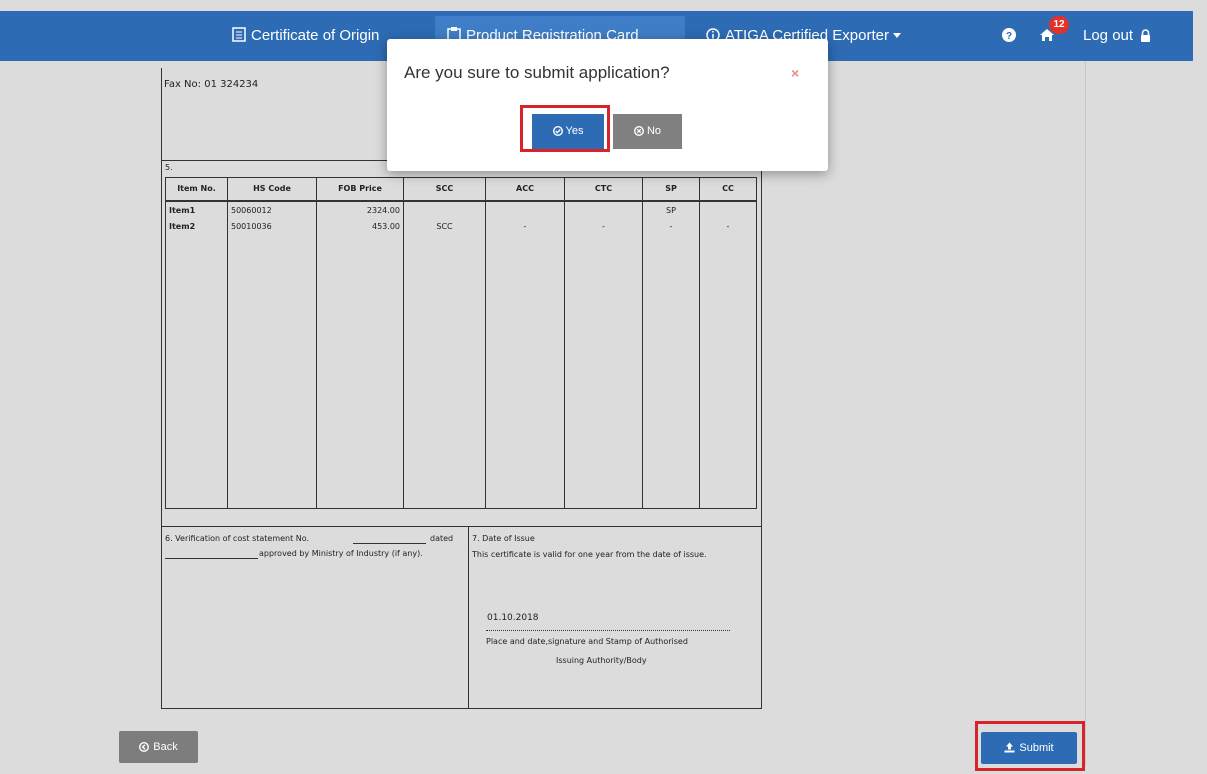 This screenshot has width=1207, height=774. I want to click on nav-certificate-of-origin: Certificate of Origin, so click(305, 36).